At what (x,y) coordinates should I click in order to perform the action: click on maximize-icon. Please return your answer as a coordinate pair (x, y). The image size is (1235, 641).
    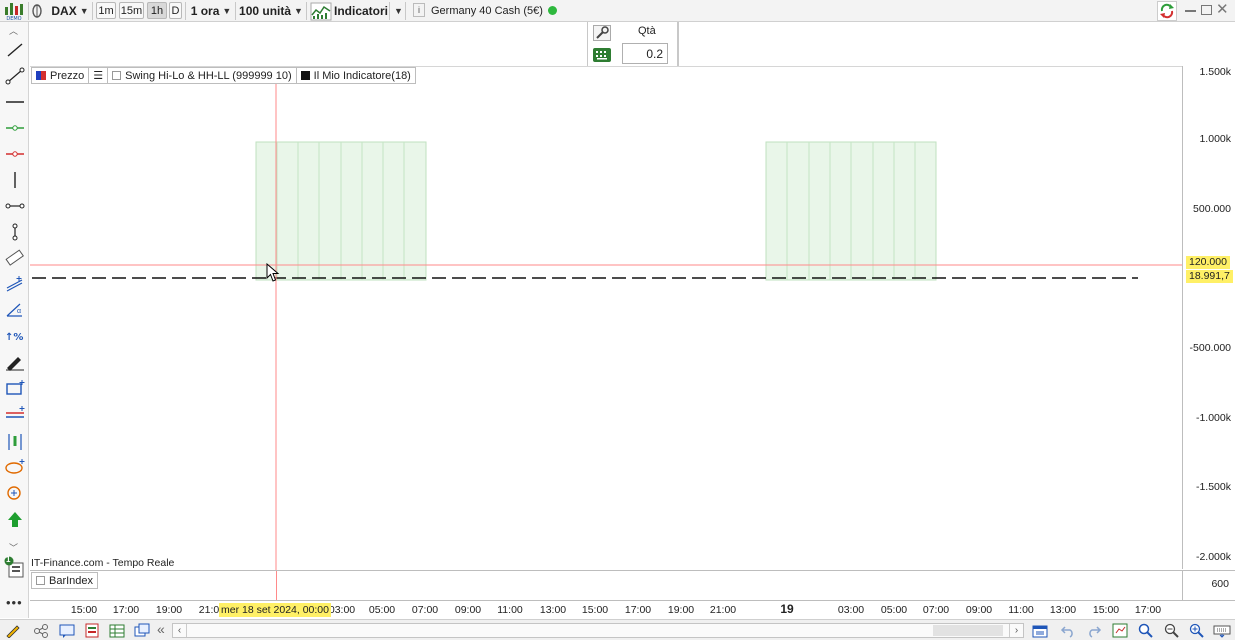
    Looking at the image, I should click on (1206, 10).